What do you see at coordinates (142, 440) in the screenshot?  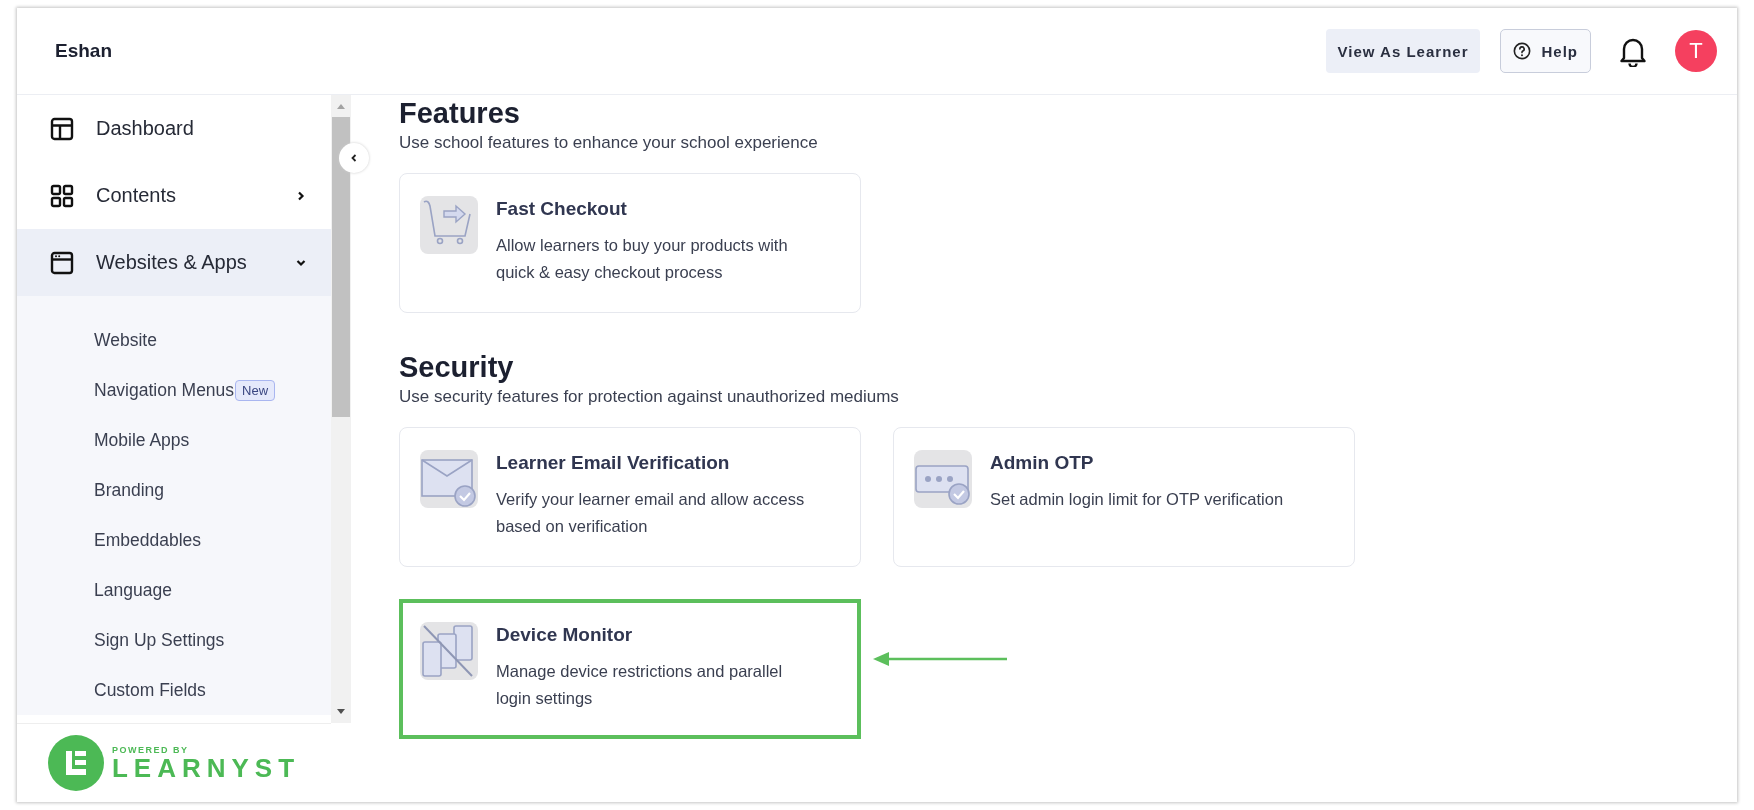 I see `submenu-item: Mobile Apps` at bounding box center [142, 440].